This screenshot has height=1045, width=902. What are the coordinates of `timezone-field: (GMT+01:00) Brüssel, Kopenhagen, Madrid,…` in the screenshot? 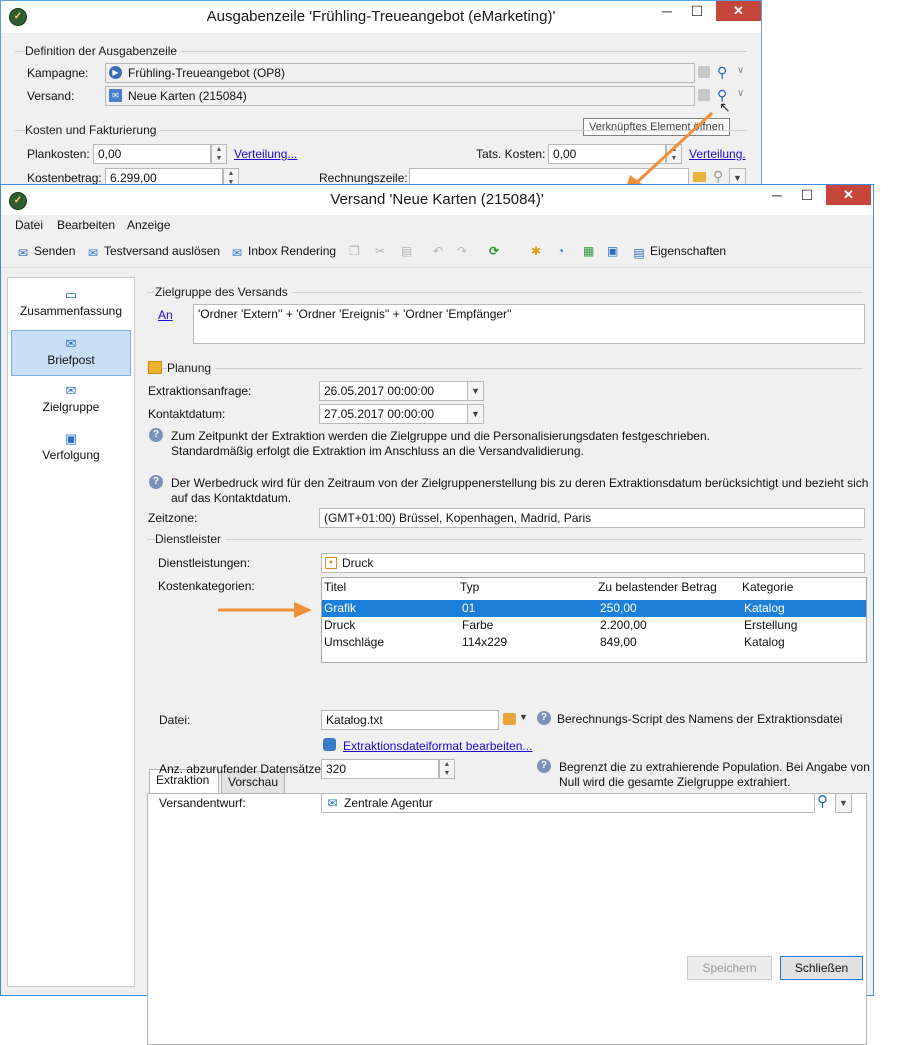 It's located at (592, 518).